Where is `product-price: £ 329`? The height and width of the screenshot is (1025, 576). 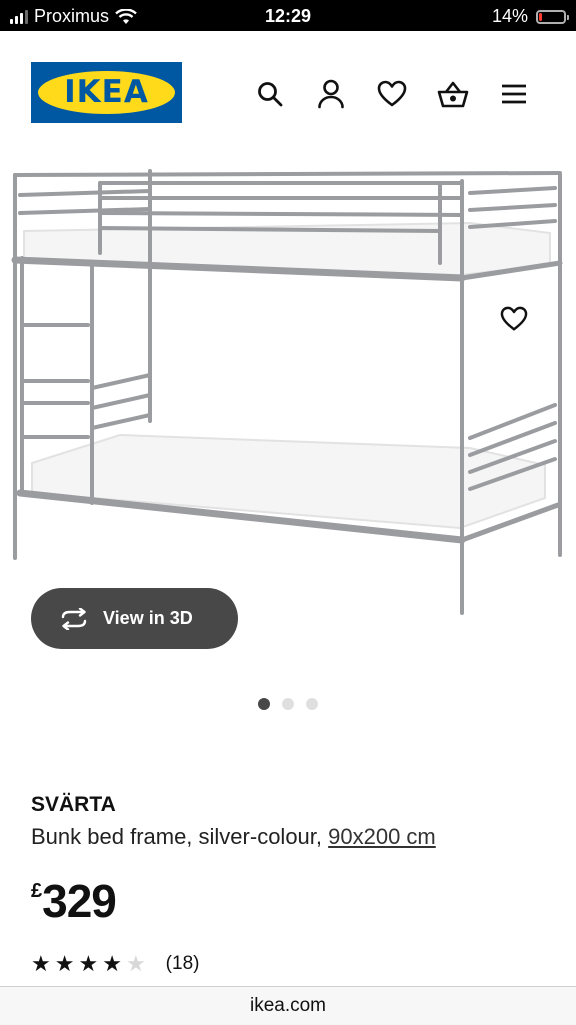
product-price: £ 329 is located at coordinates (74, 901).